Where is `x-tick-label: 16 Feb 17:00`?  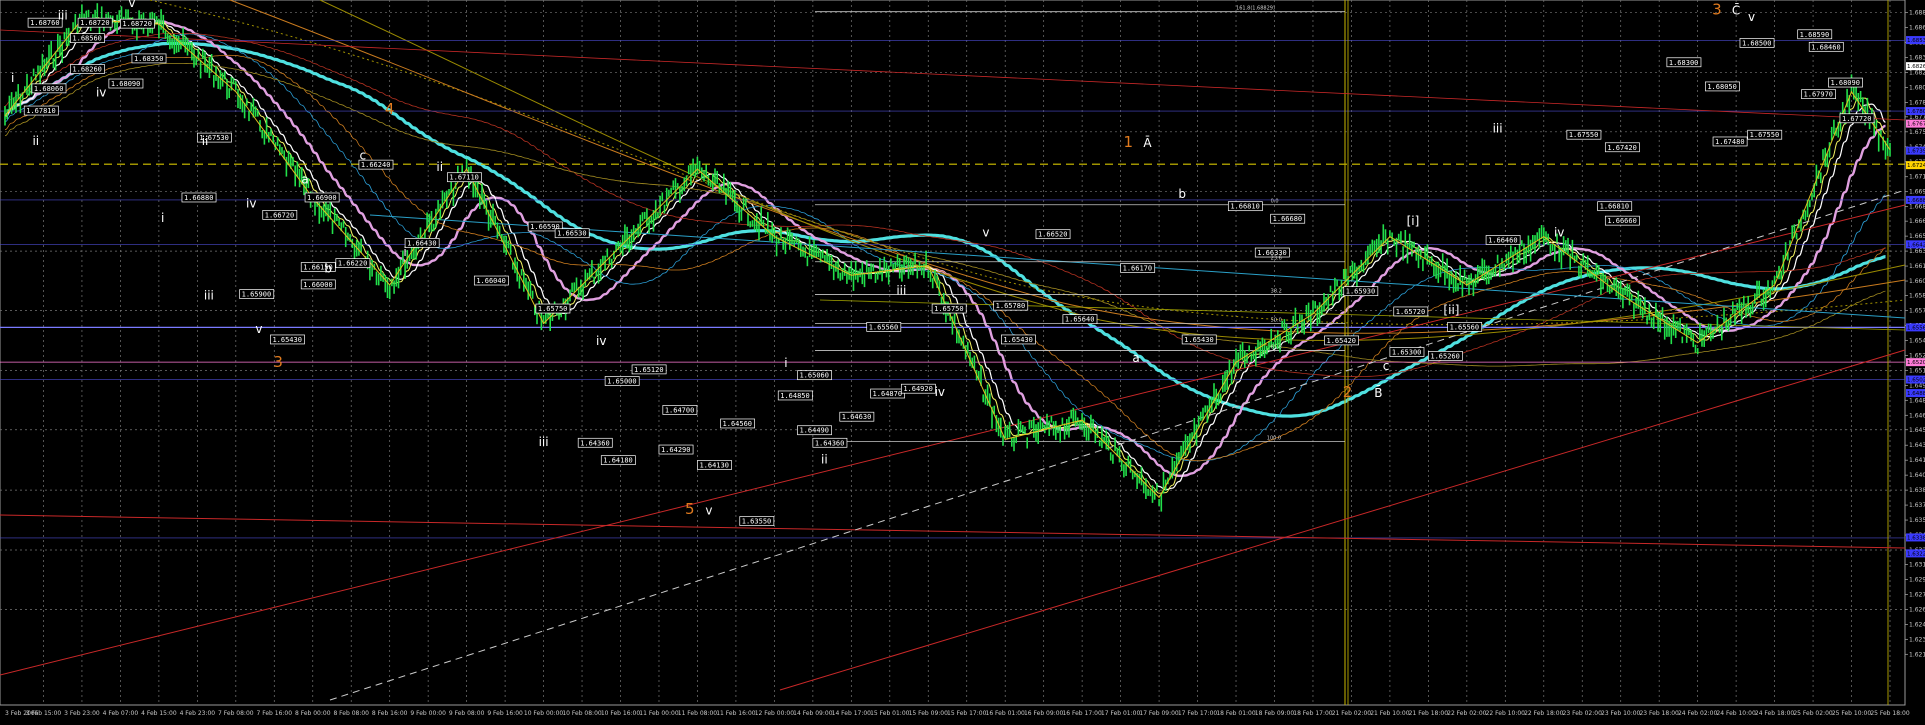 x-tick-label: 16 Feb 17:00 is located at coordinates (1082, 713).